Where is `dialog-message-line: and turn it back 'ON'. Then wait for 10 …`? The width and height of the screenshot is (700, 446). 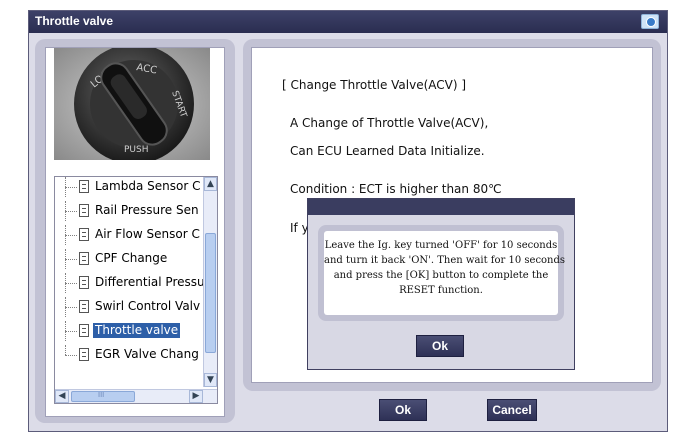 dialog-message-line: and turn it back 'ON'. Then wait for 10 … is located at coordinates (445, 260).